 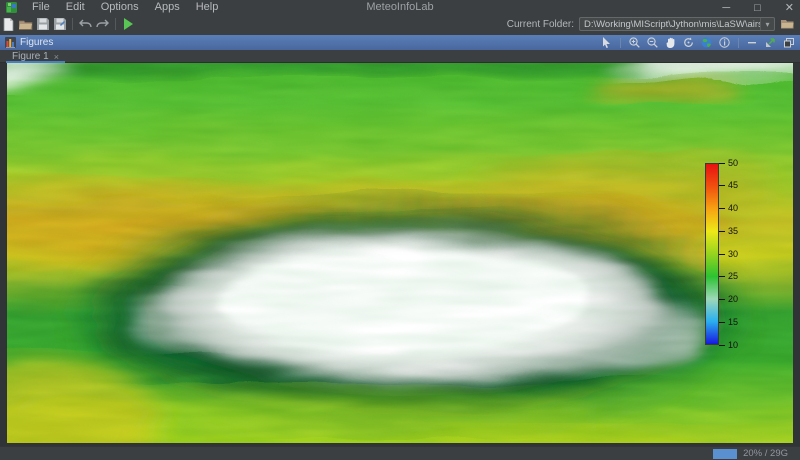 I want to click on colorbar-tick: 35, so click(x=728, y=231).